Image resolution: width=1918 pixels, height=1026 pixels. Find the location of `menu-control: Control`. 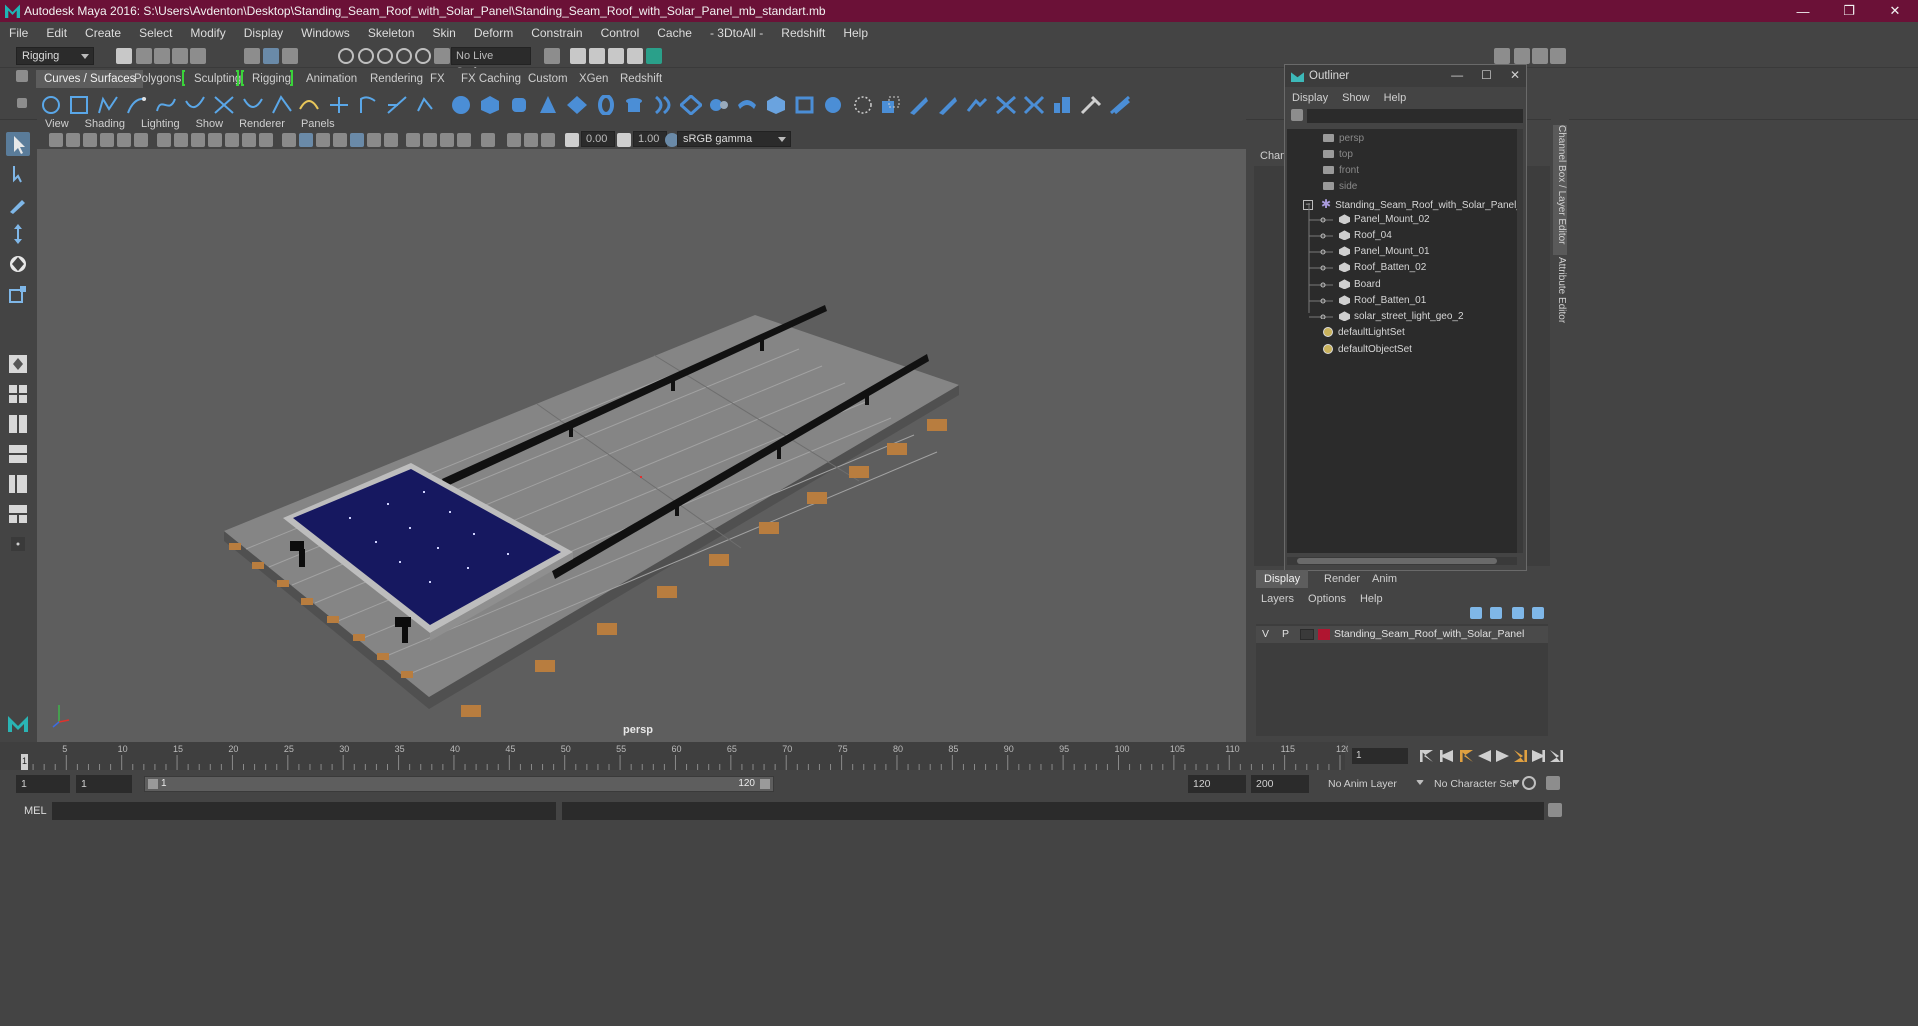

menu-control: Control is located at coordinates (620, 33).